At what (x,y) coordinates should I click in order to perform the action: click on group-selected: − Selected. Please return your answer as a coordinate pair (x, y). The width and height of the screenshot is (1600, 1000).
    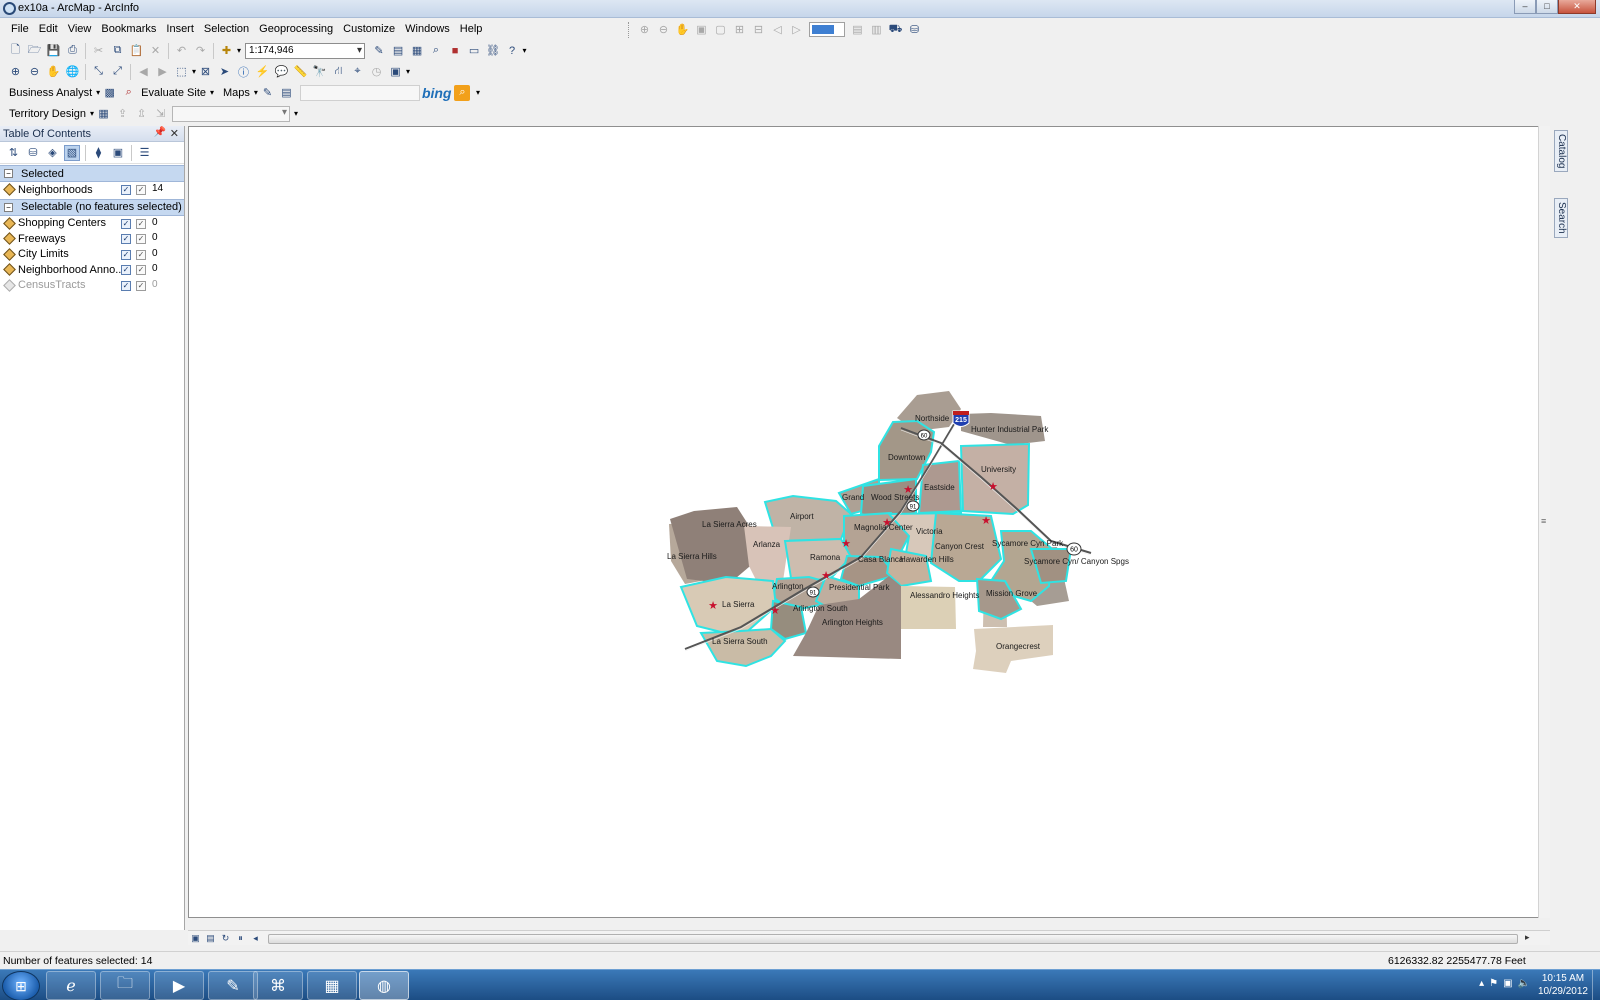
    Looking at the image, I should click on (92, 173).